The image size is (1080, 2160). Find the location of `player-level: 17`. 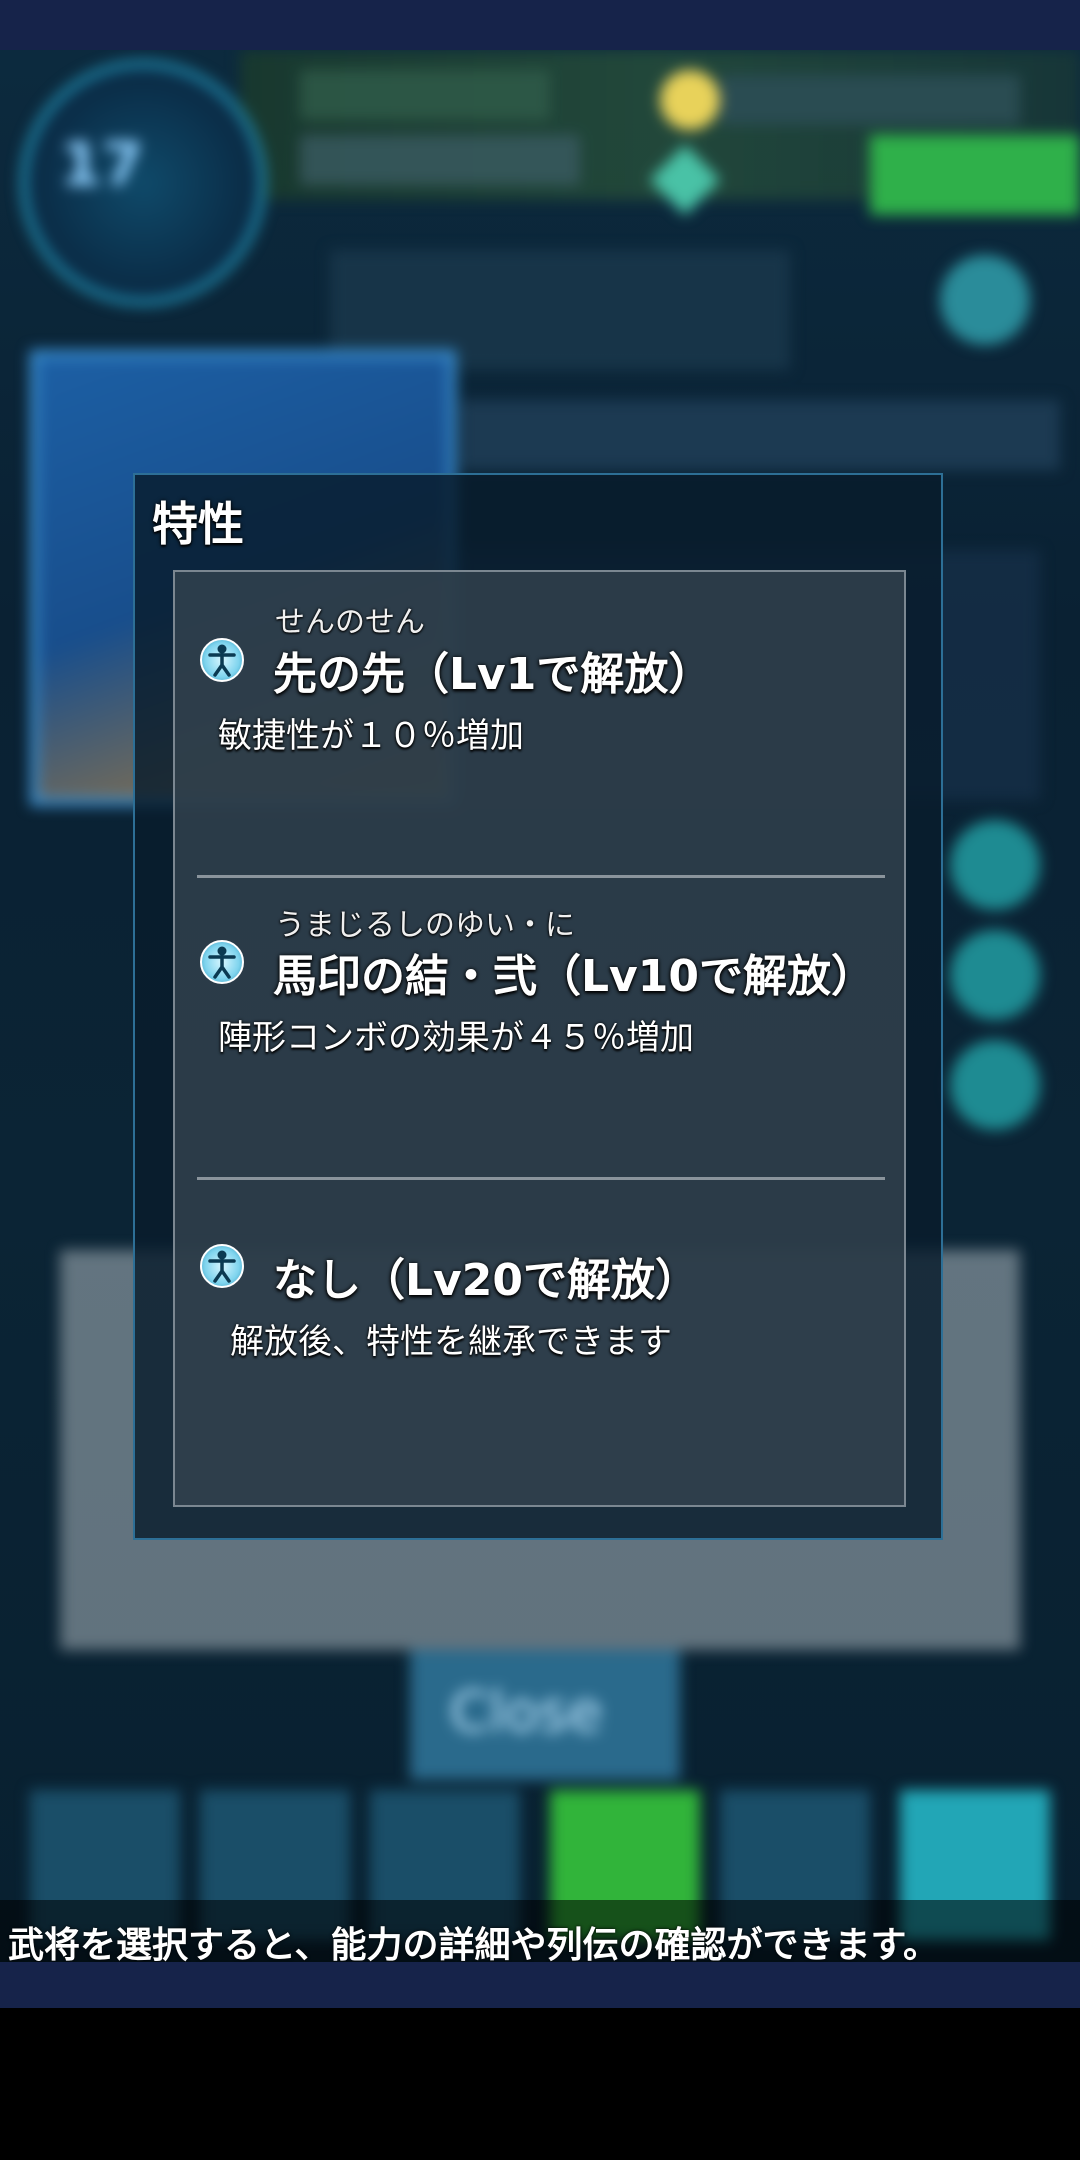

player-level: 17 is located at coordinates (102, 165).